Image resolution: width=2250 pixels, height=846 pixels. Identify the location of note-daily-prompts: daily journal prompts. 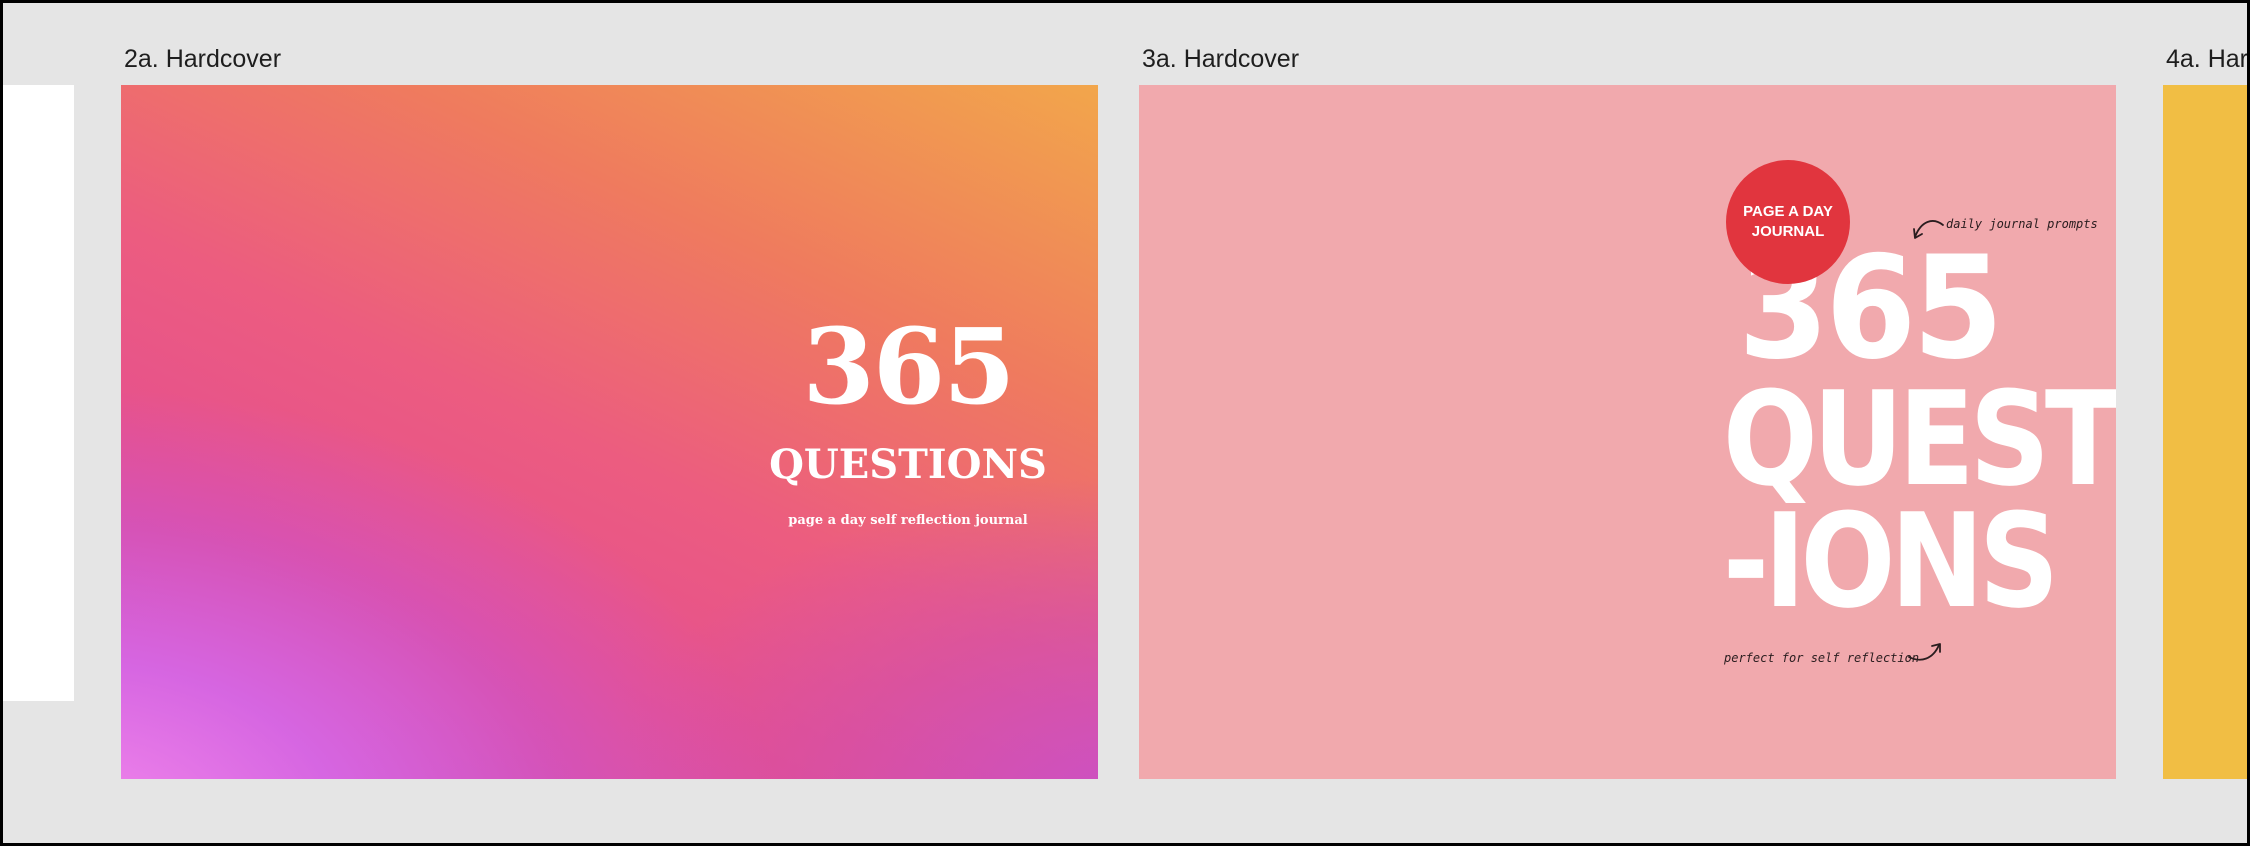
(2022, 224).